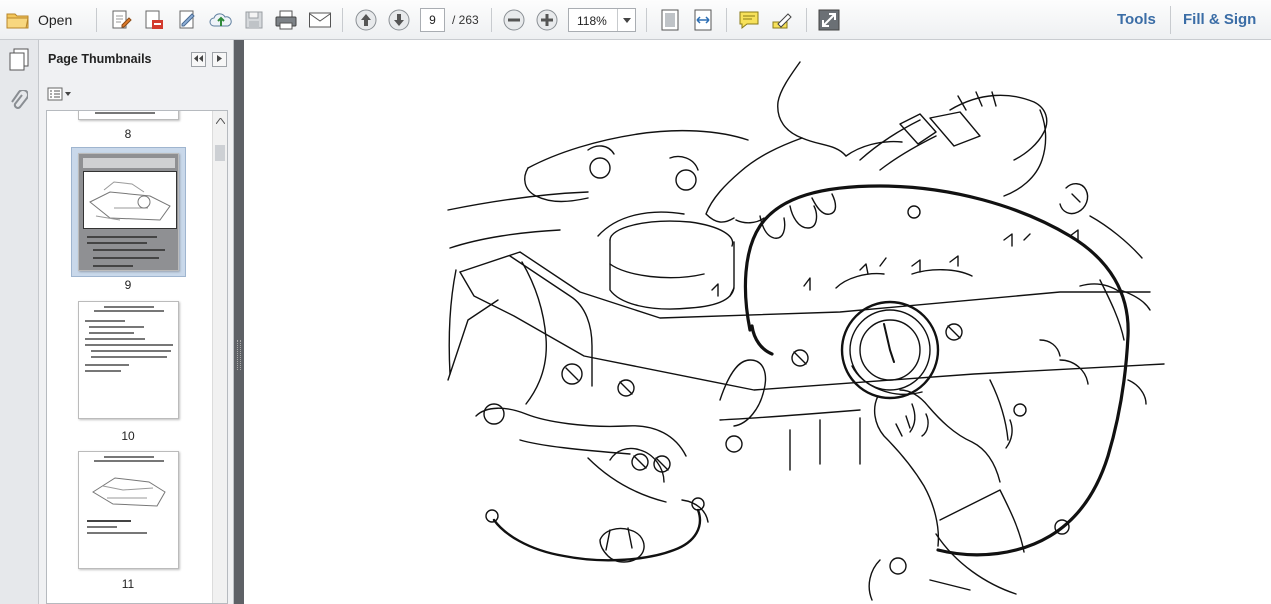 The image size is (1271, 604). I want to click on fit-page-button, so click(670, 20).